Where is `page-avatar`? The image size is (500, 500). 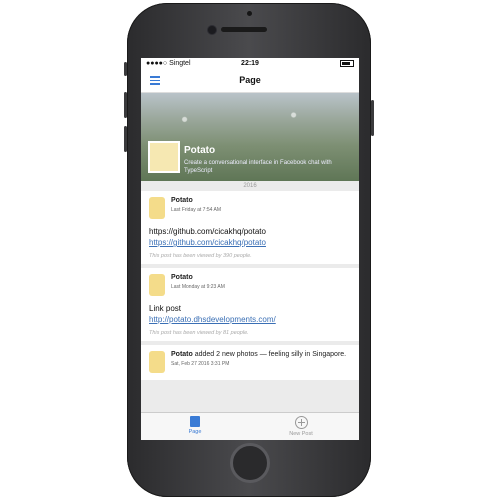 page-avatar is located at coordinates (164, 157).